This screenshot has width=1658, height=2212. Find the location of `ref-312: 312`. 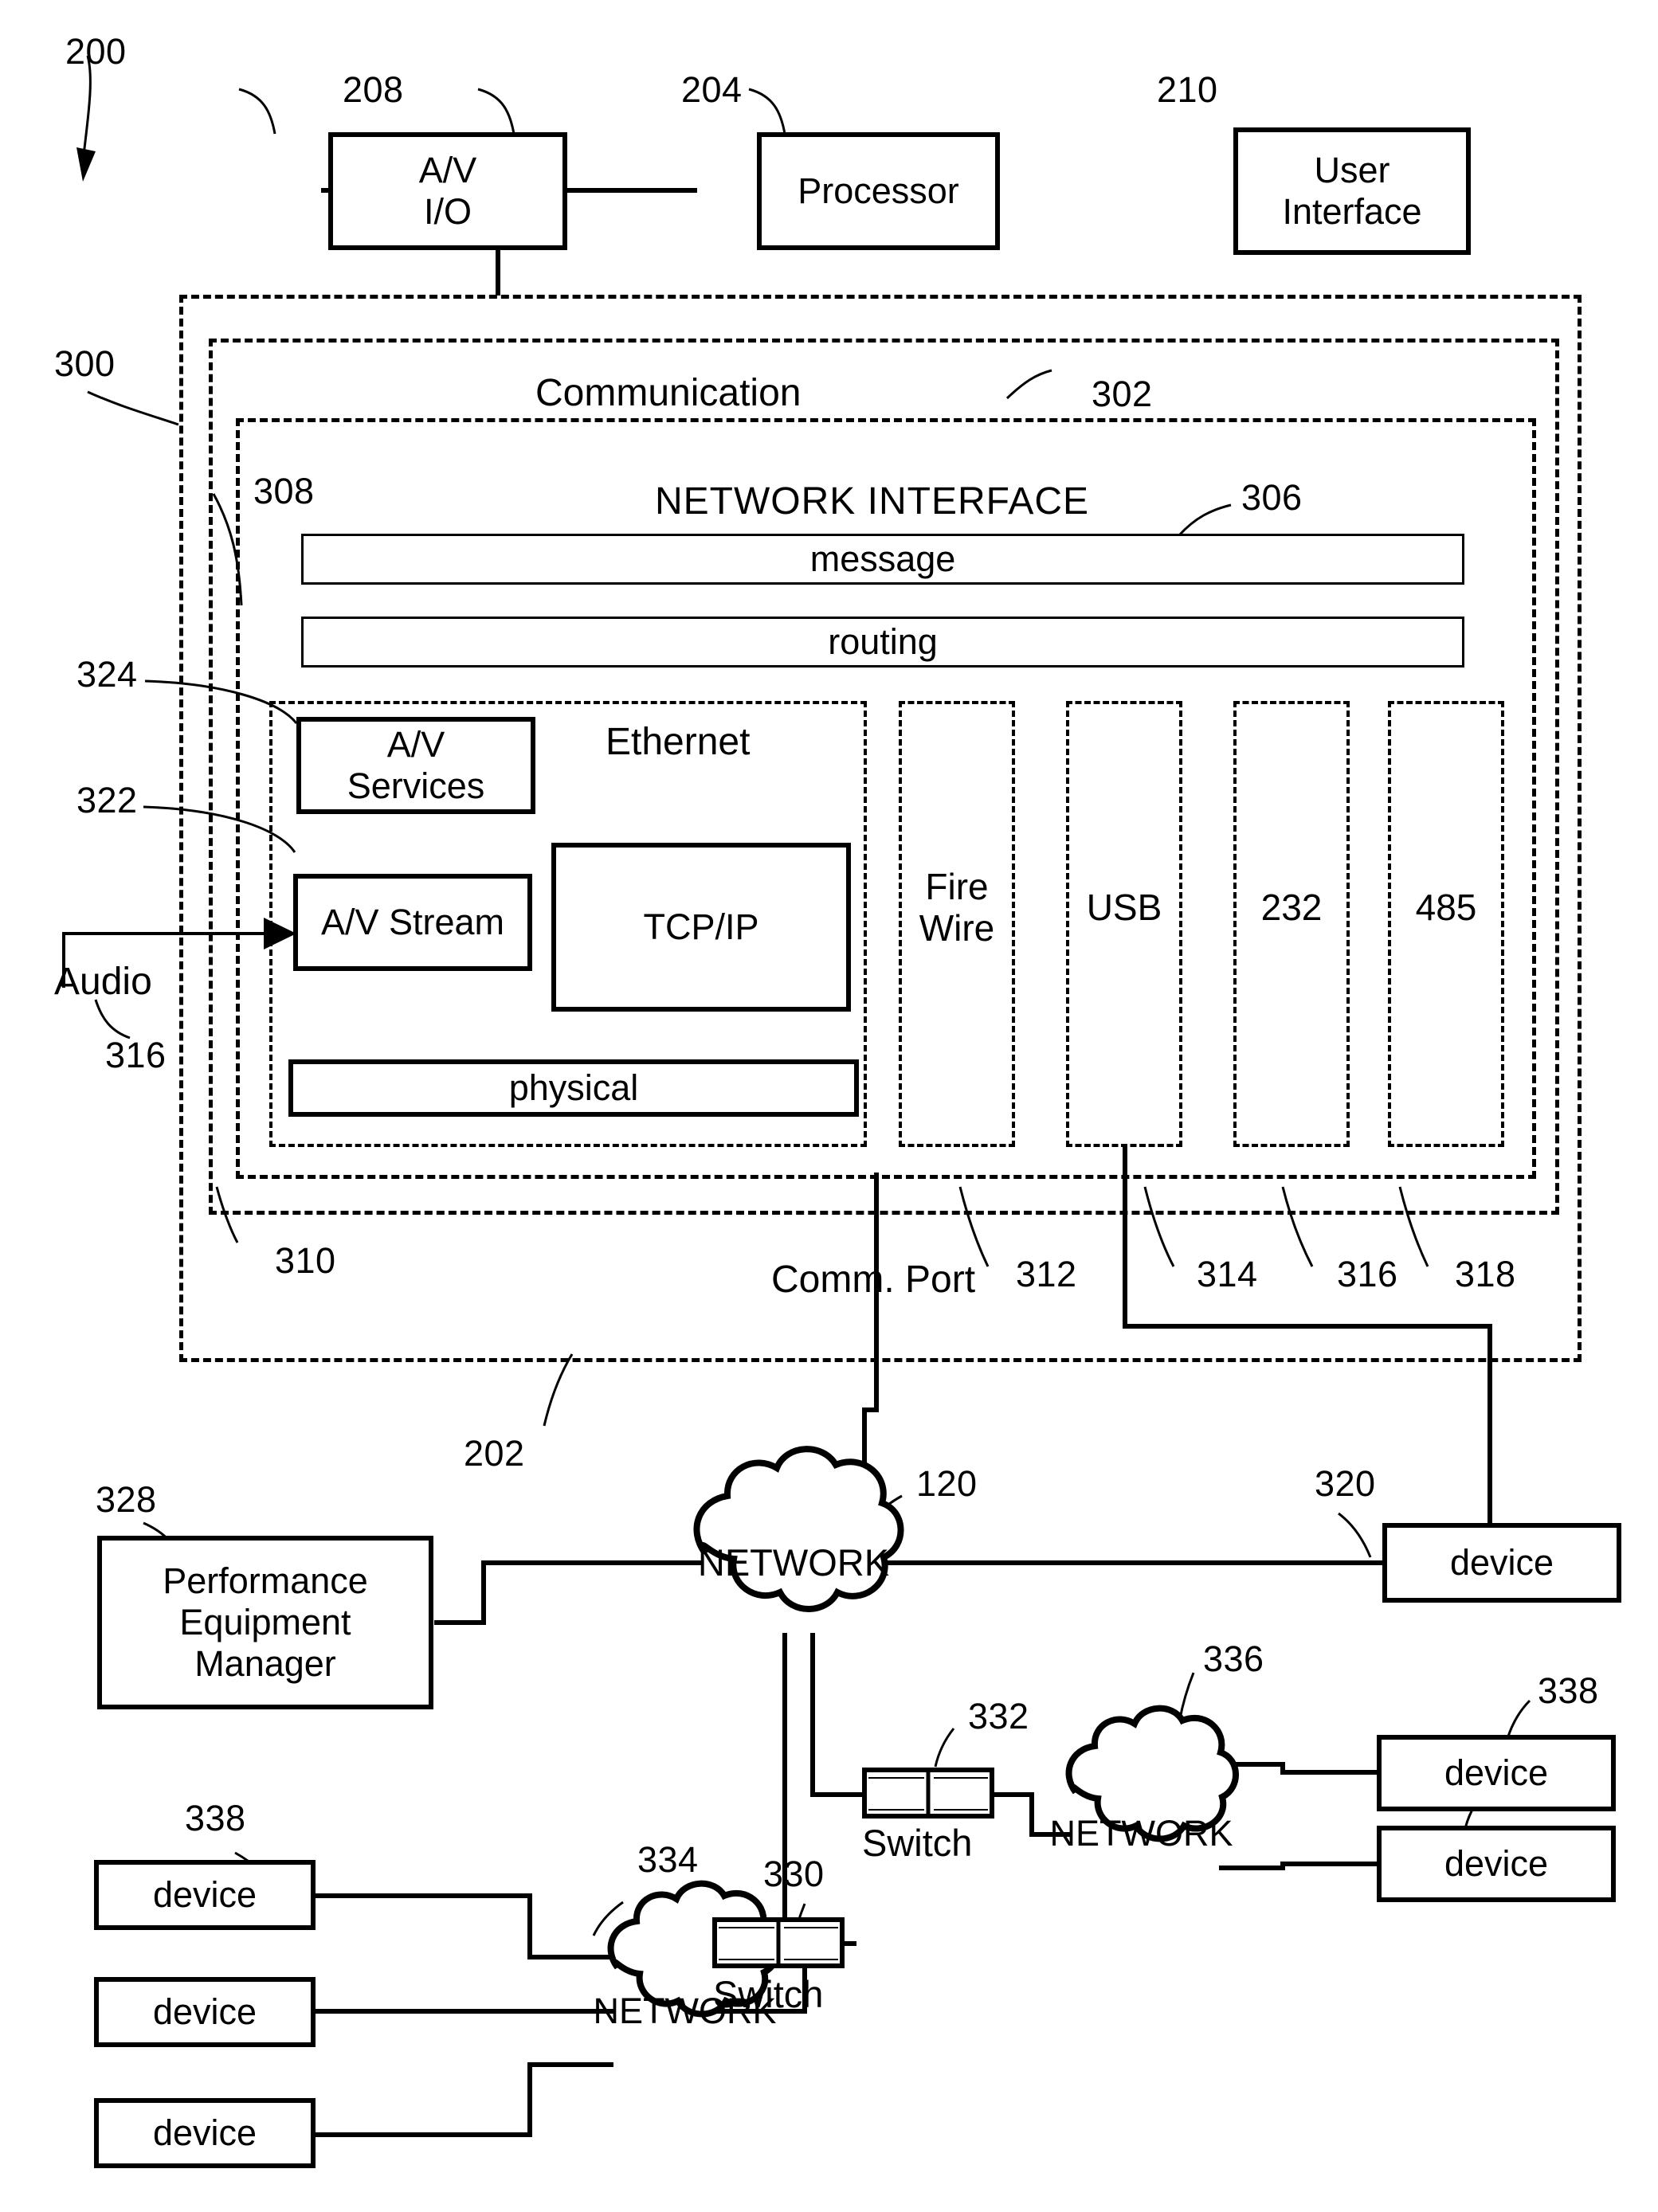

ref-312: 312 is located at coordinates (1046, 1274).